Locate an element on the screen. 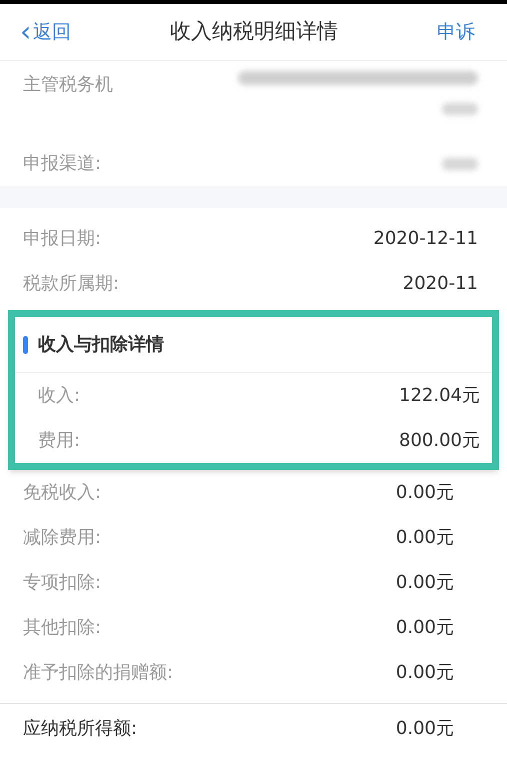  page-title: 收入纳税明细详情 is located at coordinates (254, 32).